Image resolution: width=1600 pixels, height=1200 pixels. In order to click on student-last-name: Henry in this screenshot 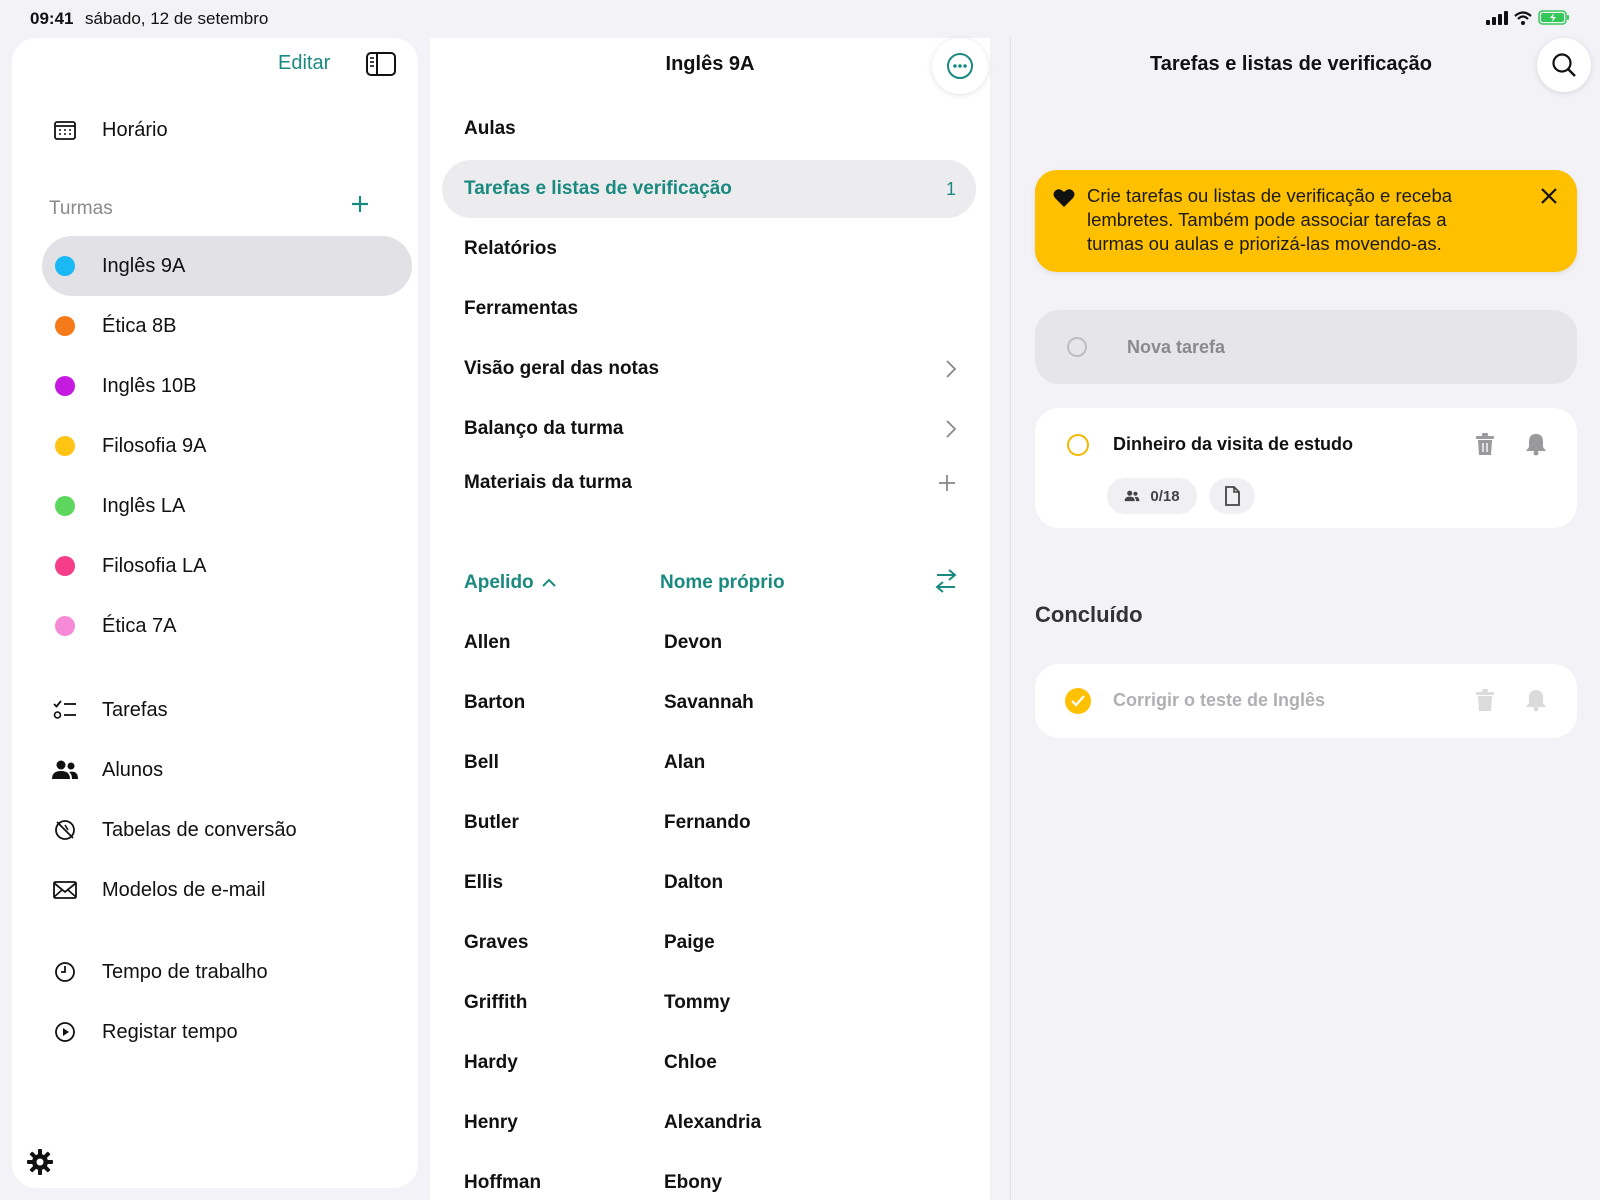, I will do `click(491, 1123)`.